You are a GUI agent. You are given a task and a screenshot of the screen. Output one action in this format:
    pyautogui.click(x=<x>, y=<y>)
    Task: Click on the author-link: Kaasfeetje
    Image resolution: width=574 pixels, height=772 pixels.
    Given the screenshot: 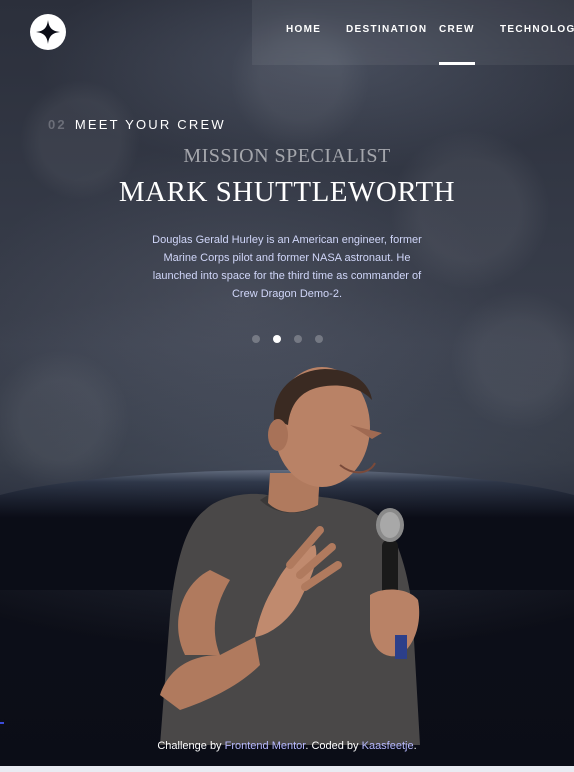 What is the action you would take?
    pyautogui.click(x=388, y=746)
    